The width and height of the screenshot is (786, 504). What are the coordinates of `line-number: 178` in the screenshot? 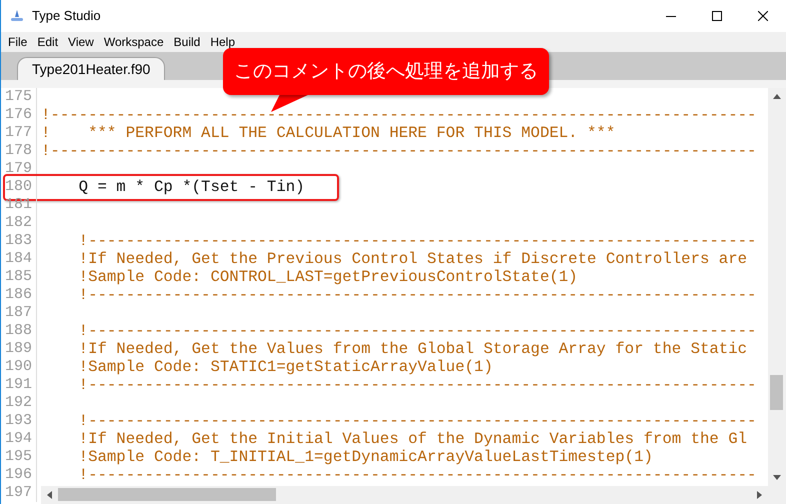 It's located at (19, 151).